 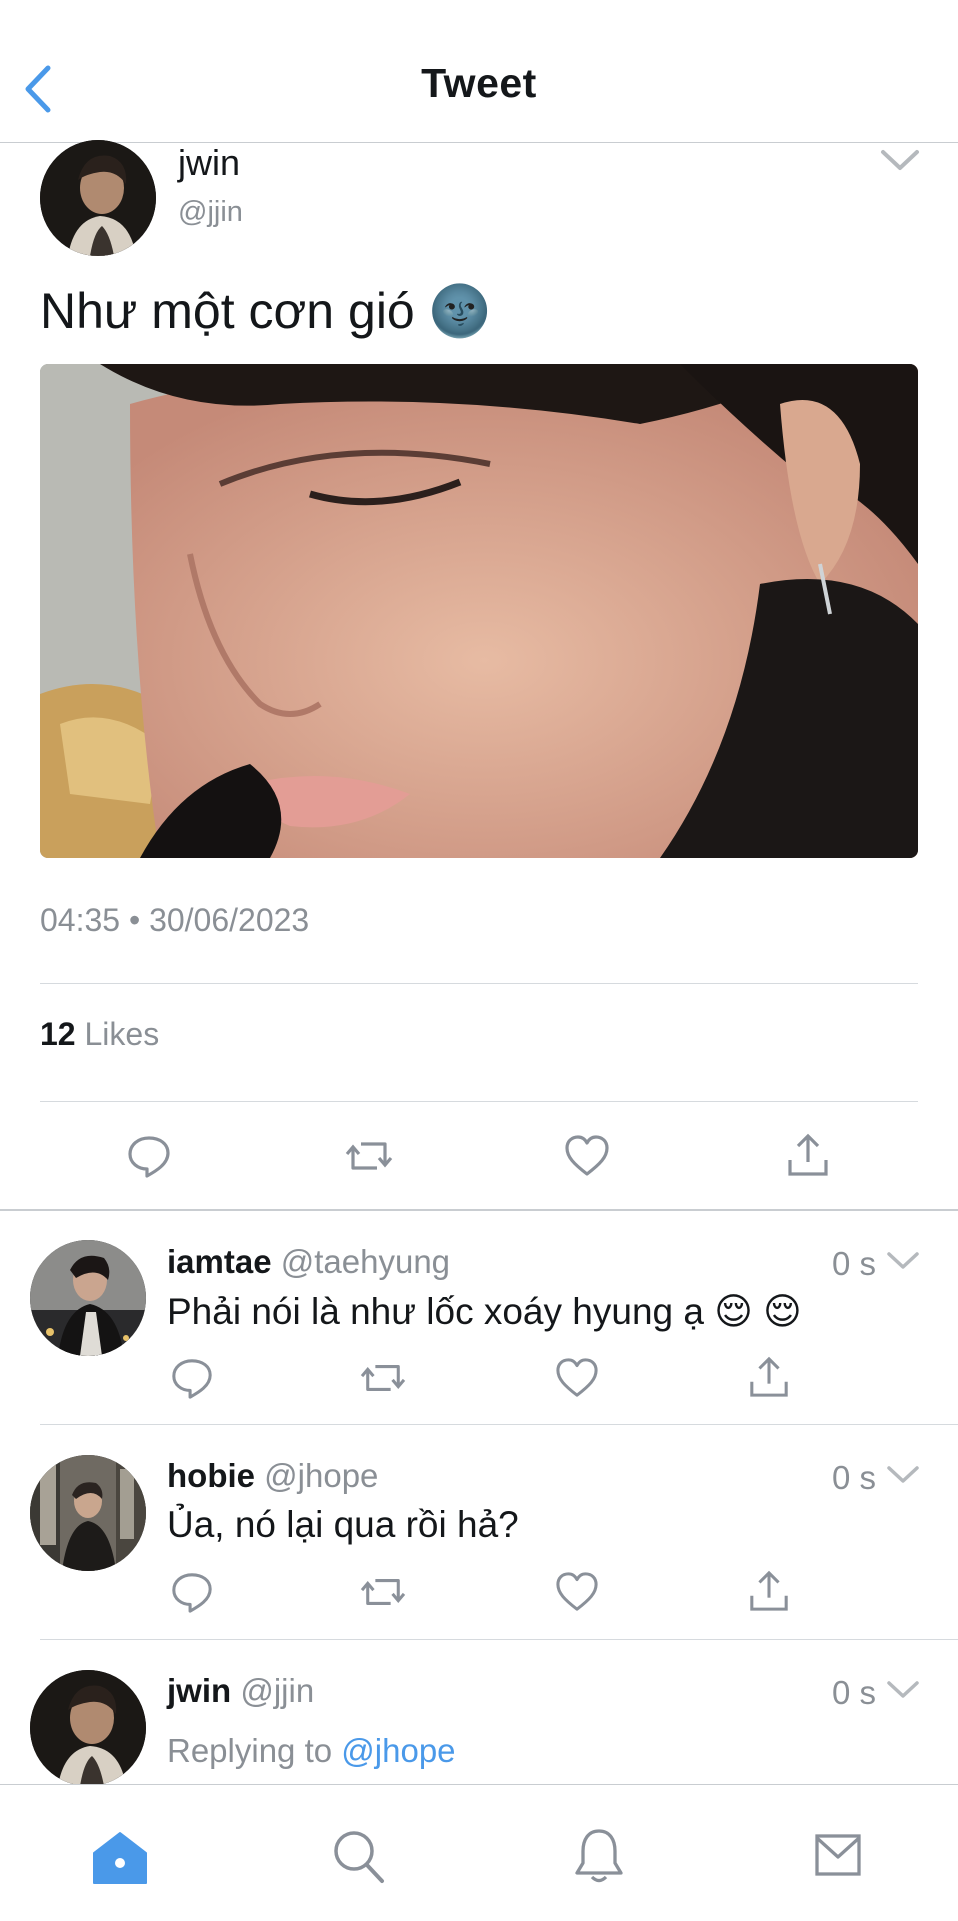 I want to click on mention-link: @jhope, so click(x=398, y=1750).